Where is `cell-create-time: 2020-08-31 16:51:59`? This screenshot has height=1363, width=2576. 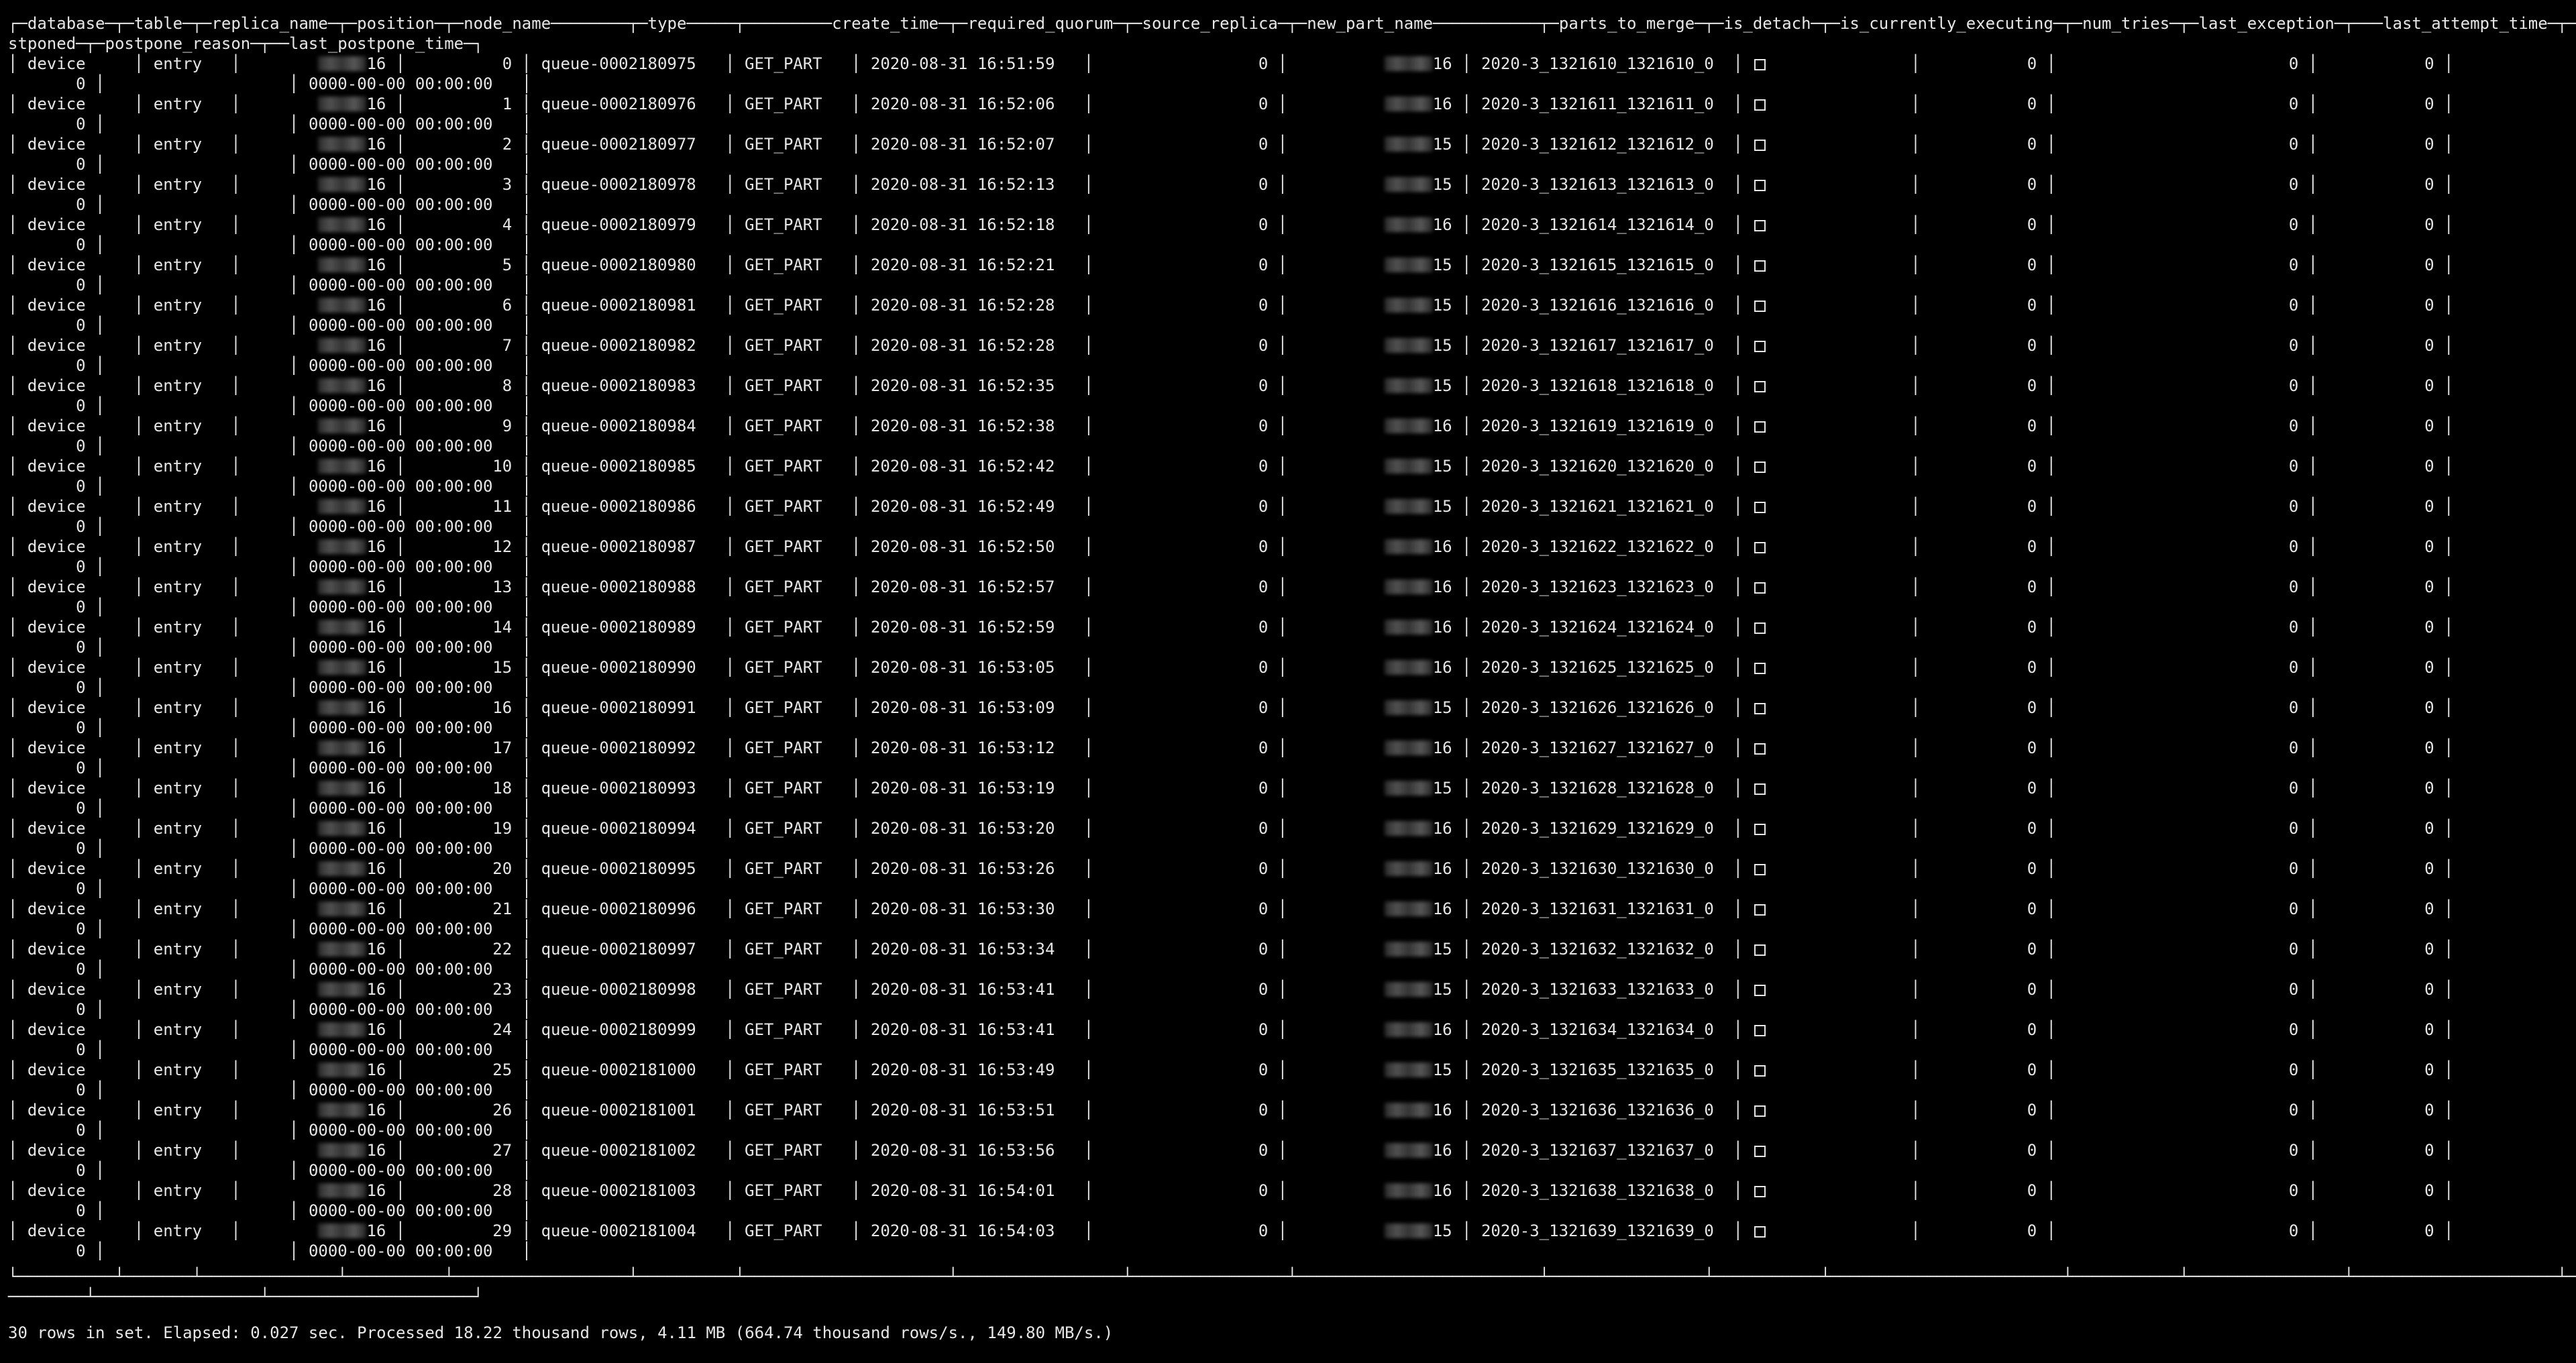
cell-create-time: 2020-08-31 16:51:59 is located at coordinates (972, 64).